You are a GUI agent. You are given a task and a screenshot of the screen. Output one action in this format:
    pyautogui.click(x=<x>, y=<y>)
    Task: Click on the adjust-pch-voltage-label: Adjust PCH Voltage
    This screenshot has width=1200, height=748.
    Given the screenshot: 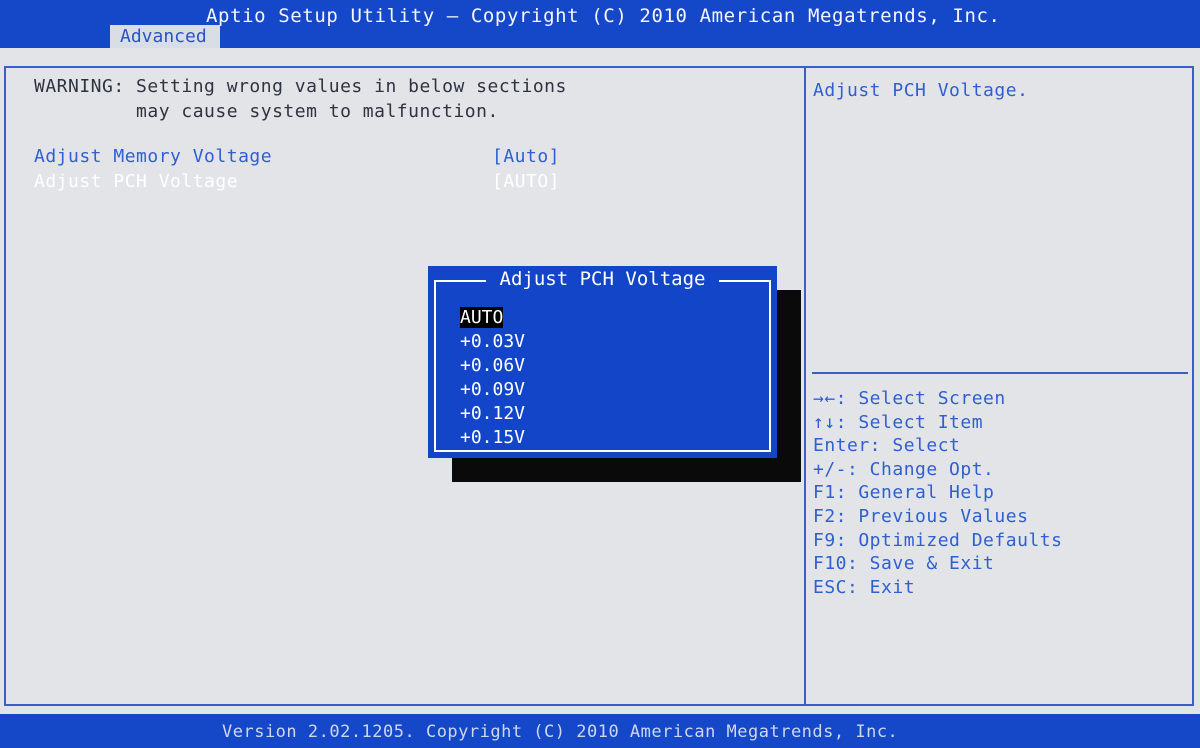 What is the action you would take?
    pyautogui.click(x=136, y=181)
    